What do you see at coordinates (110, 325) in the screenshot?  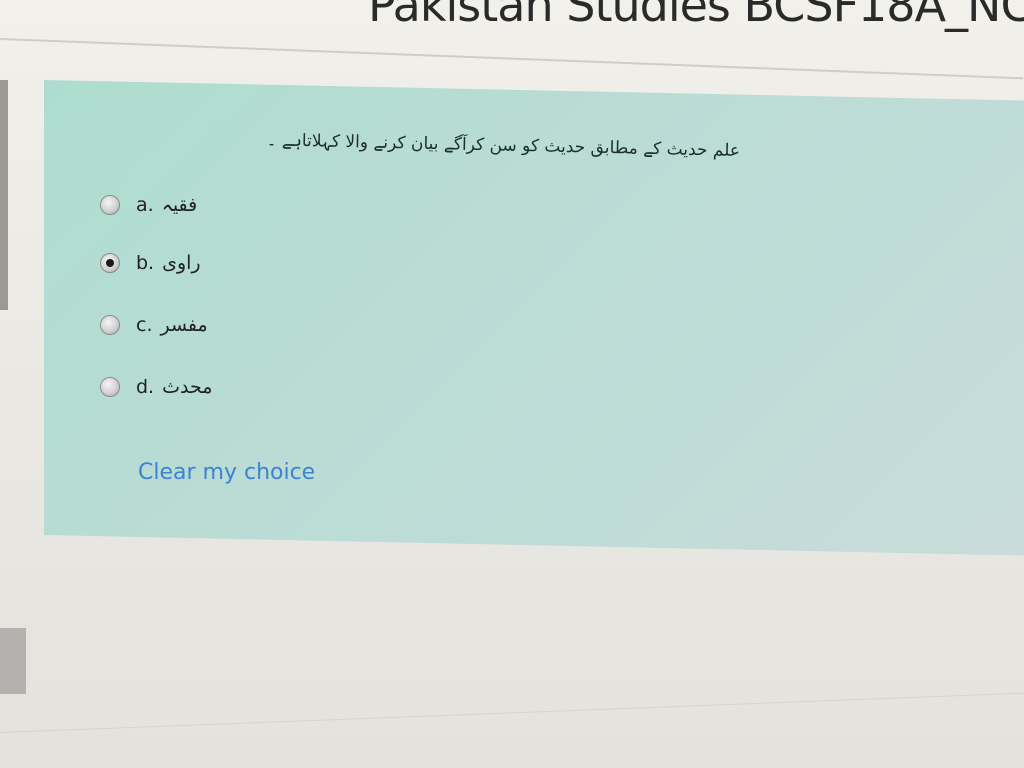 I see `radio-button-c` at bounding box center [110, 325].